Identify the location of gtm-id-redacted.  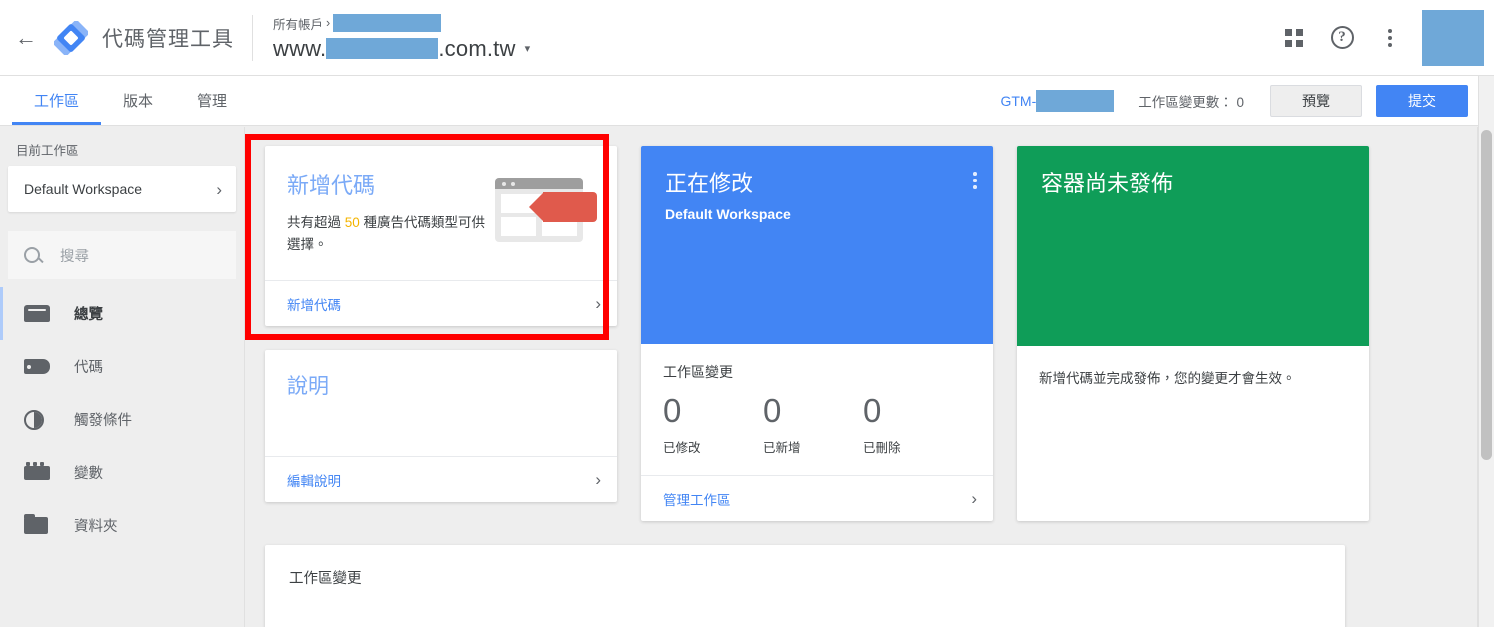
(1075, 100).